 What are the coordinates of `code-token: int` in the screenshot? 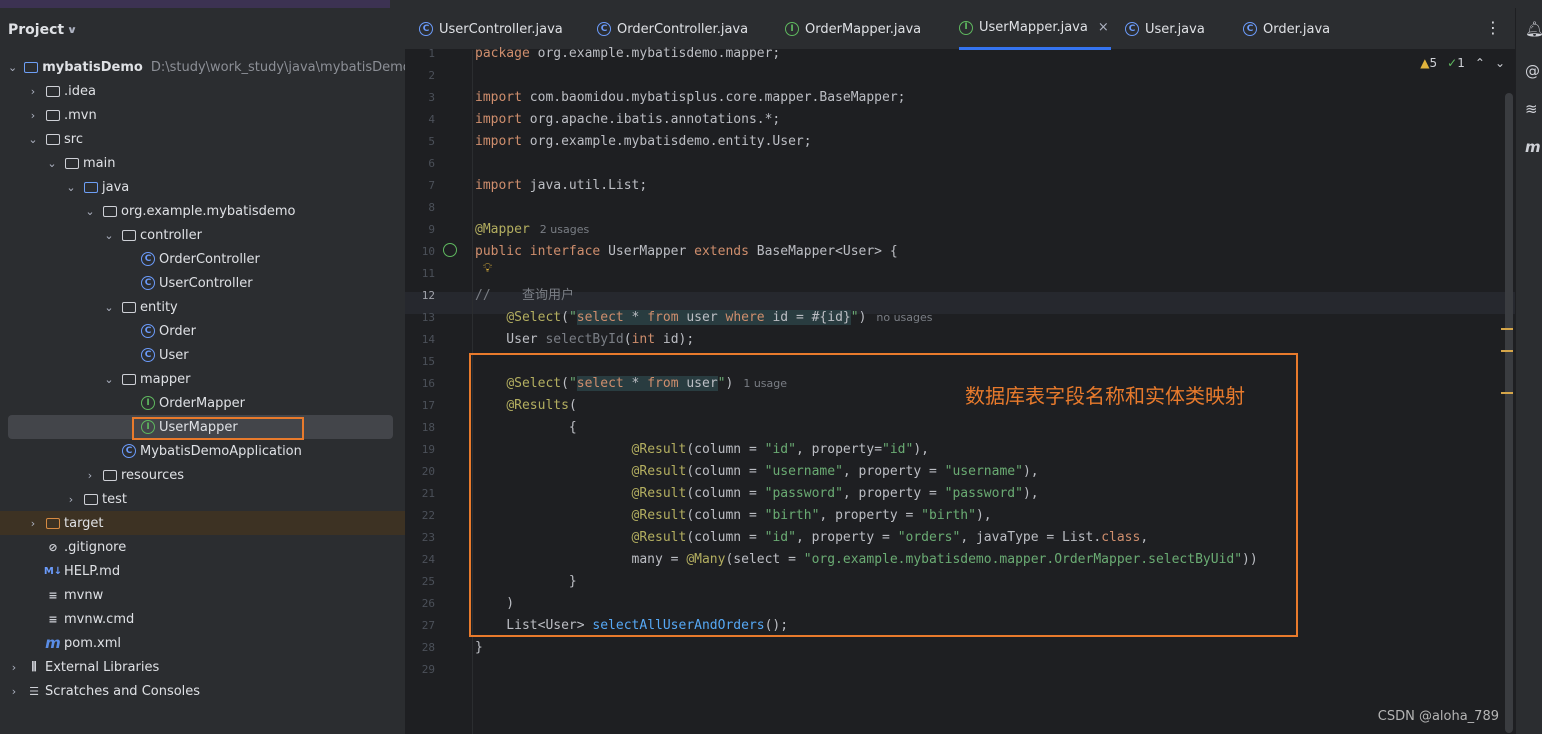 It's located at (647, 339).